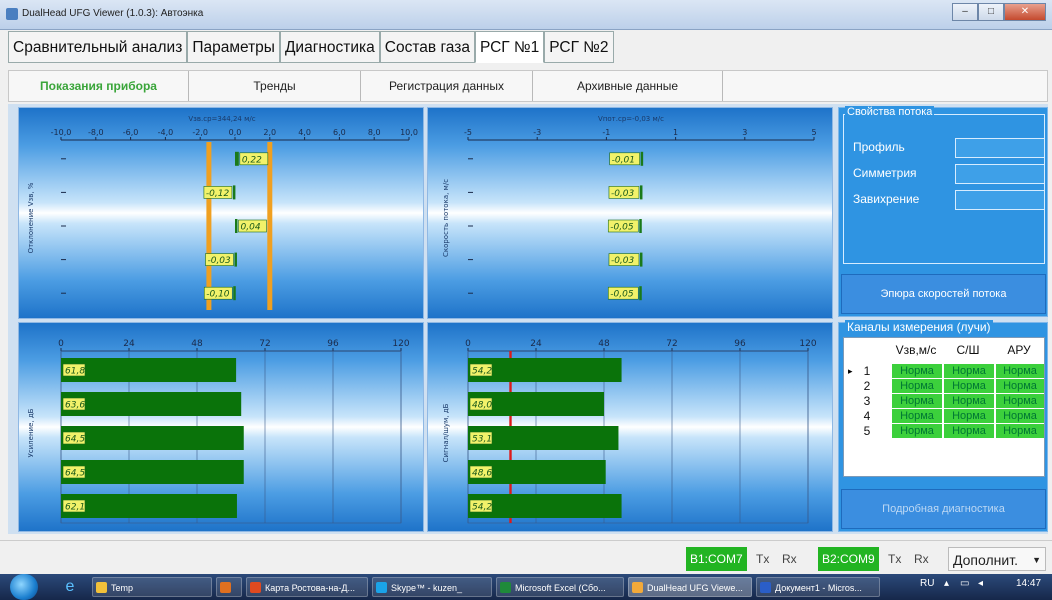 Image resolution: width=1052 pixels, height=600 pixels. I want to click on tx1-indicator: Tx, so click(763, 559).